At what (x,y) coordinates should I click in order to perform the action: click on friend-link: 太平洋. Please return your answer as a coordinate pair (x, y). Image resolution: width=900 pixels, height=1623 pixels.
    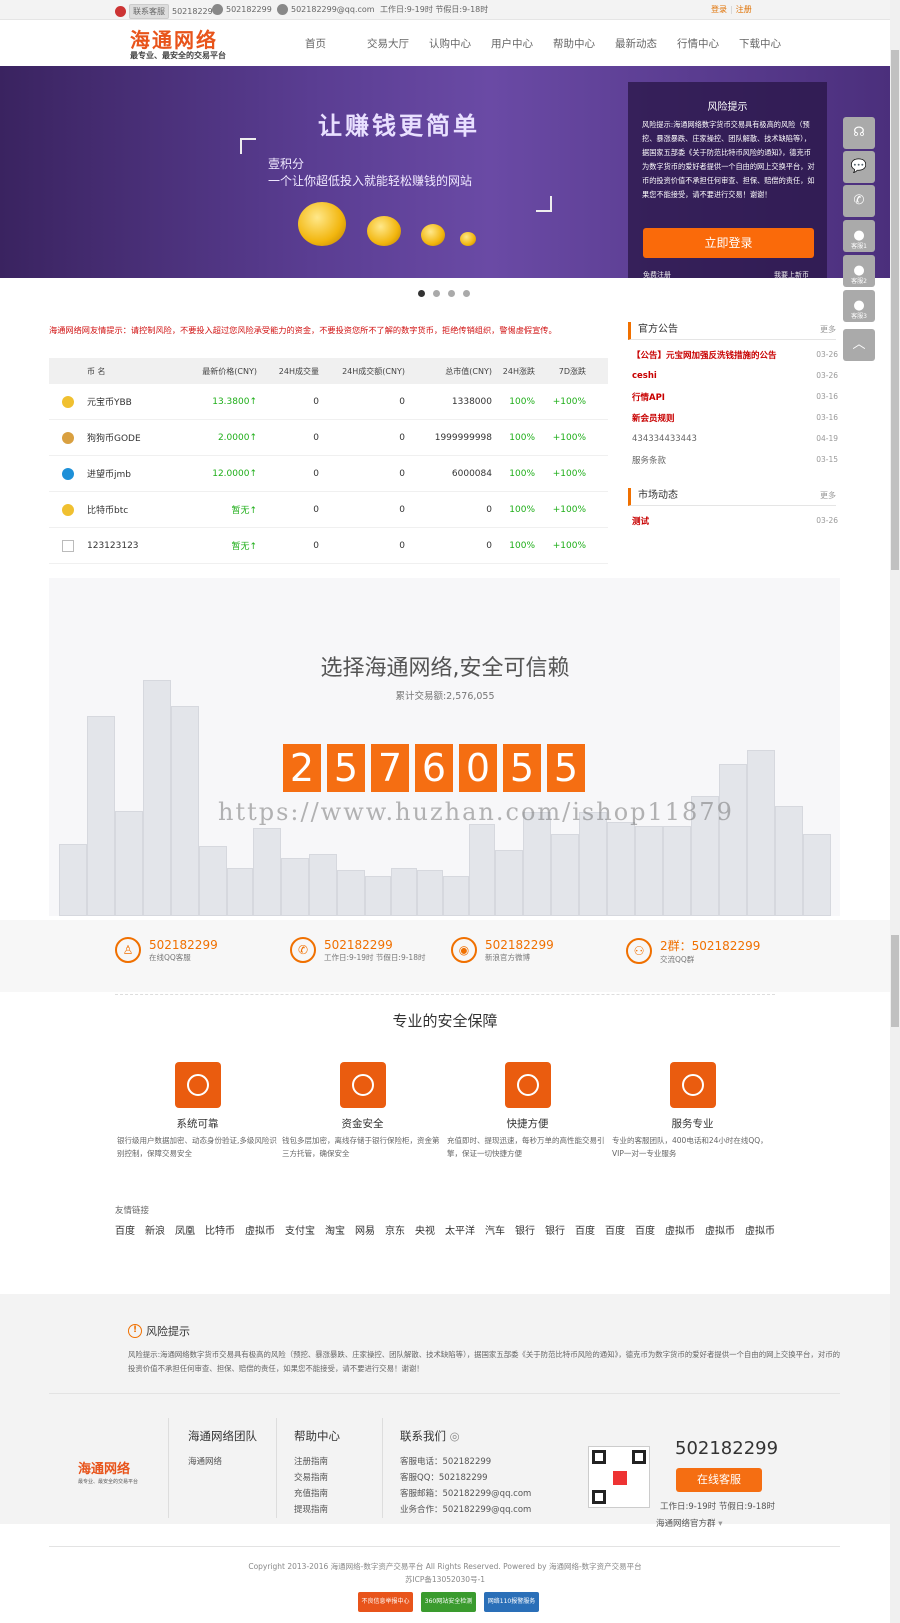
    Looking at the image, I should click on (460, 1229).